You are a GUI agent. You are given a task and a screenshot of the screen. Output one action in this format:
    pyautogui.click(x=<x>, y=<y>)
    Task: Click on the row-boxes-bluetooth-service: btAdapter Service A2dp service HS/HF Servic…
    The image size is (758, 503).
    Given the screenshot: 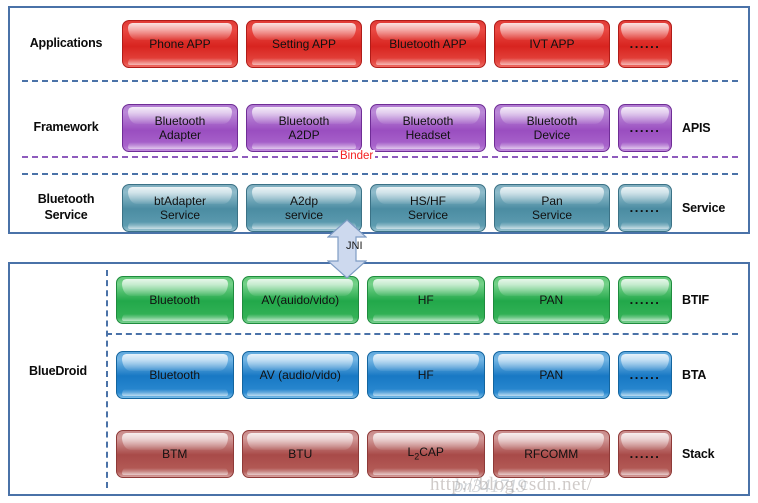 What is the action you would take?
    pyautogui.click(x=398, y=208)
    